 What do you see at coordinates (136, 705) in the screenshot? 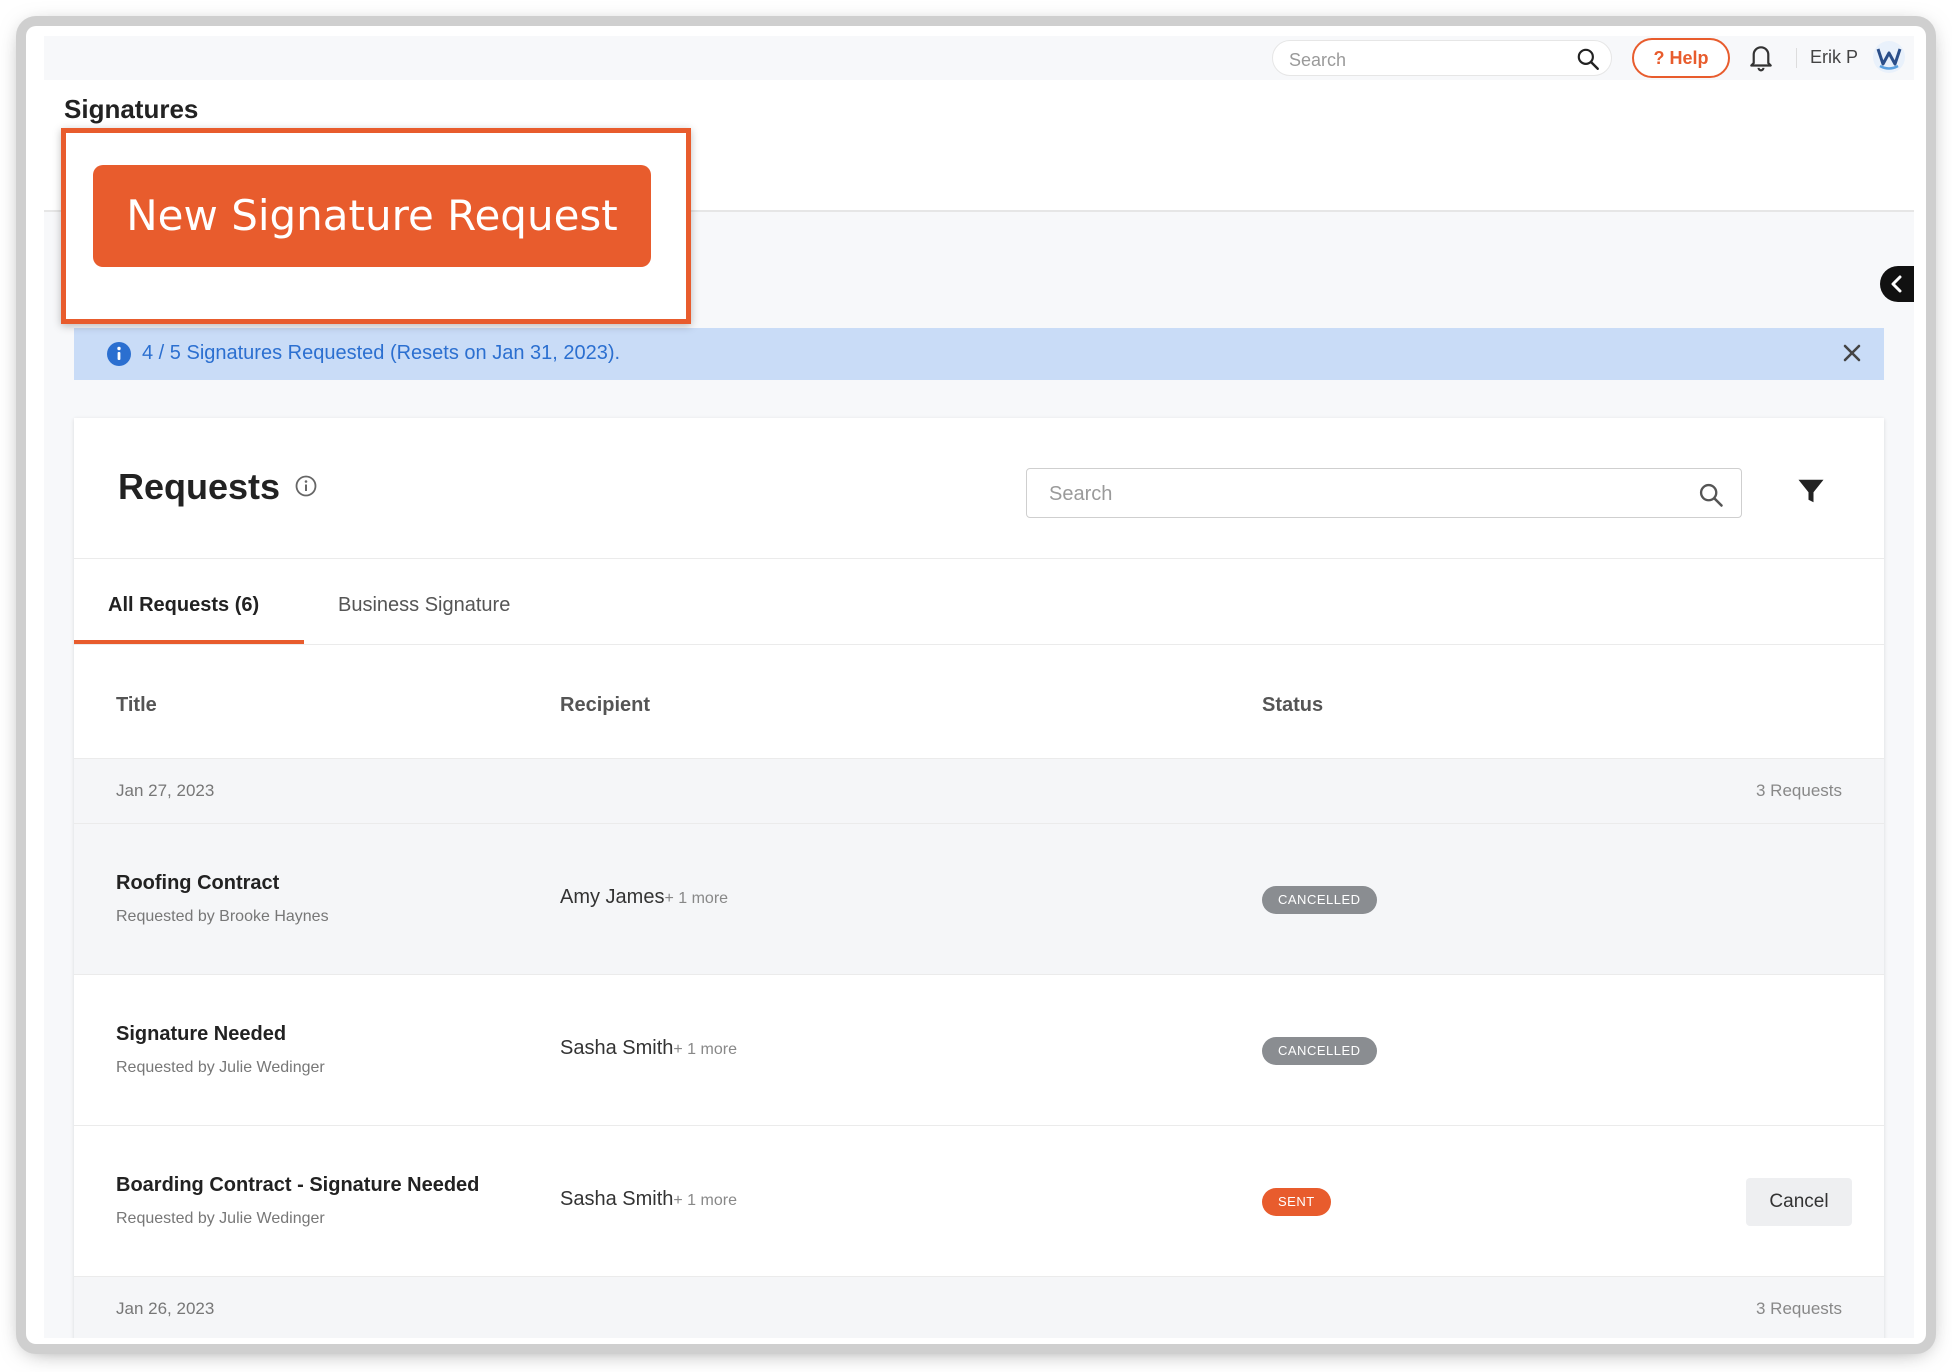
I see `column-header-title: Title` at bounding box center [136, 705].